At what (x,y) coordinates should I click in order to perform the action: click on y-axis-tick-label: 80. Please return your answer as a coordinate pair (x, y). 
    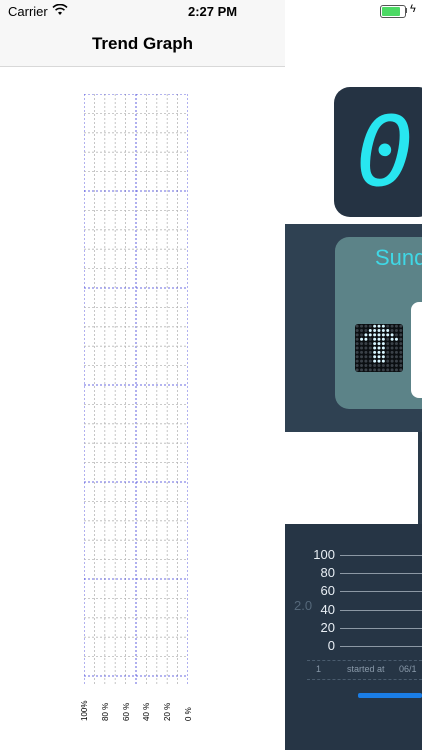
    Looking at the image, I should click on (327, 573).